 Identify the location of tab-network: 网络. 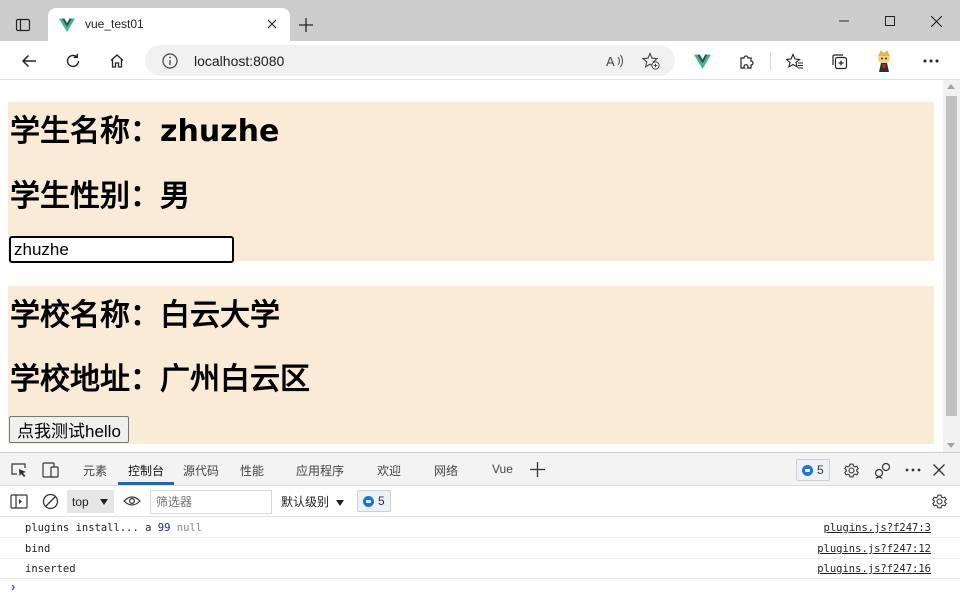
(446, 470).